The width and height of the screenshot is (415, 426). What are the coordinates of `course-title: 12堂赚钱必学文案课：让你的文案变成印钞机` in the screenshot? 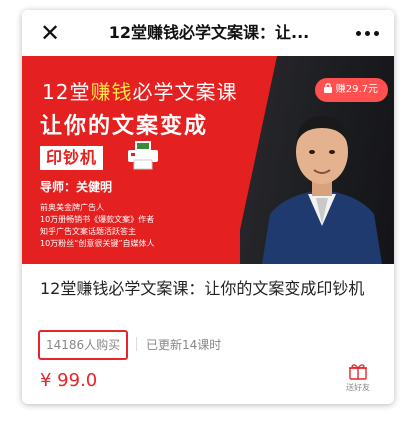 It's located at (202, 288).